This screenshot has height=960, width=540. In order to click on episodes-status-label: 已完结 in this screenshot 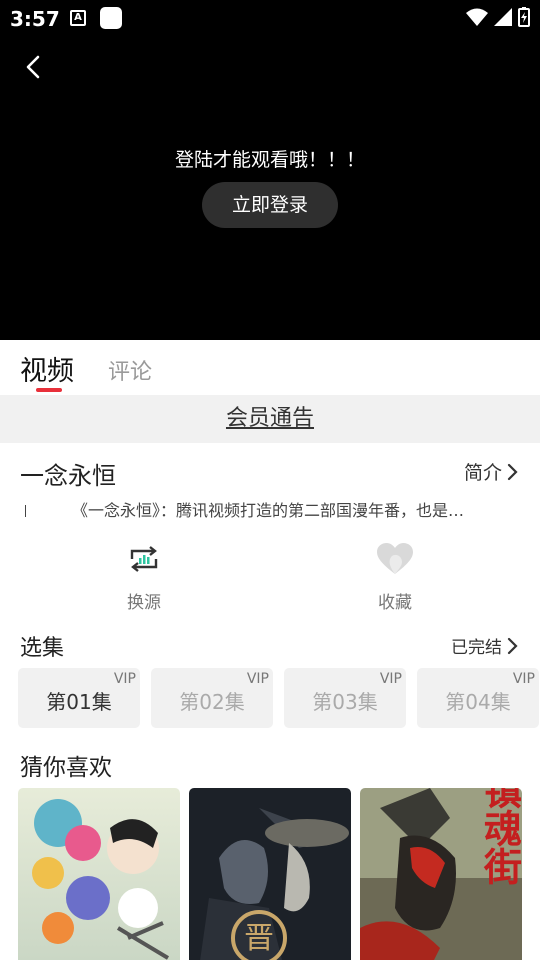, I will do `click(476, 648)`.